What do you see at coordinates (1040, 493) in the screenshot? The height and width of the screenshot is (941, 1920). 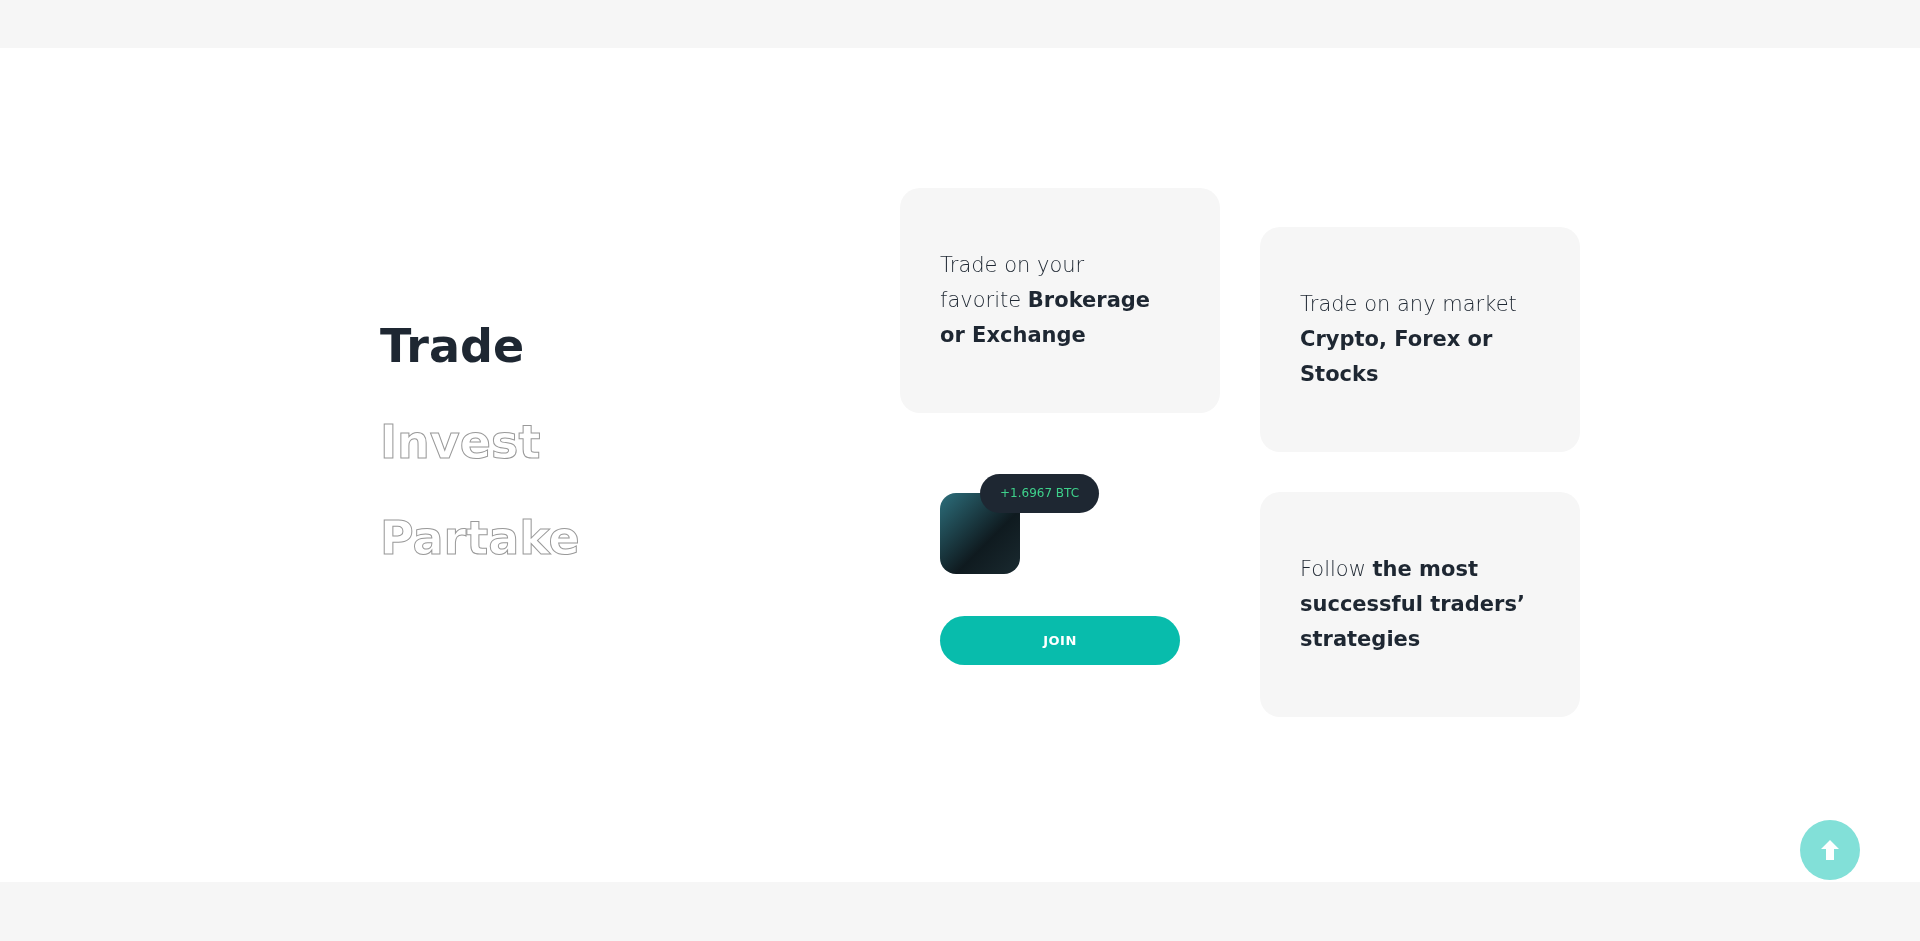 I see `profit-badge: +1.6967 BTC` at bounding box center [1040, 493].